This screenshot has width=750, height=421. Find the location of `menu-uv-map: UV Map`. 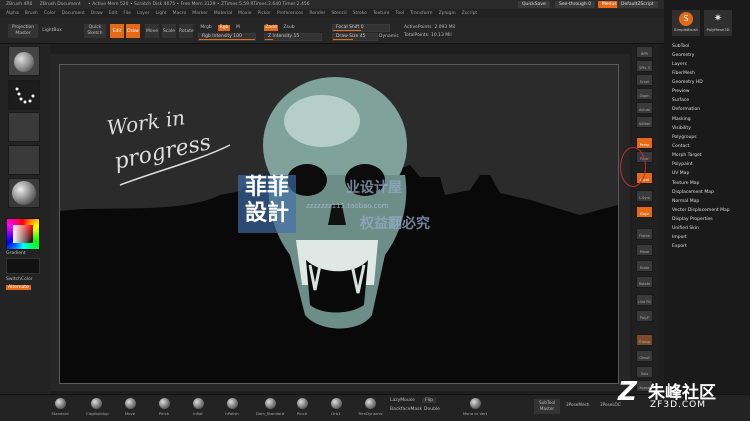

menu-uv-map: UV Map is located at coordinates (680, 174).